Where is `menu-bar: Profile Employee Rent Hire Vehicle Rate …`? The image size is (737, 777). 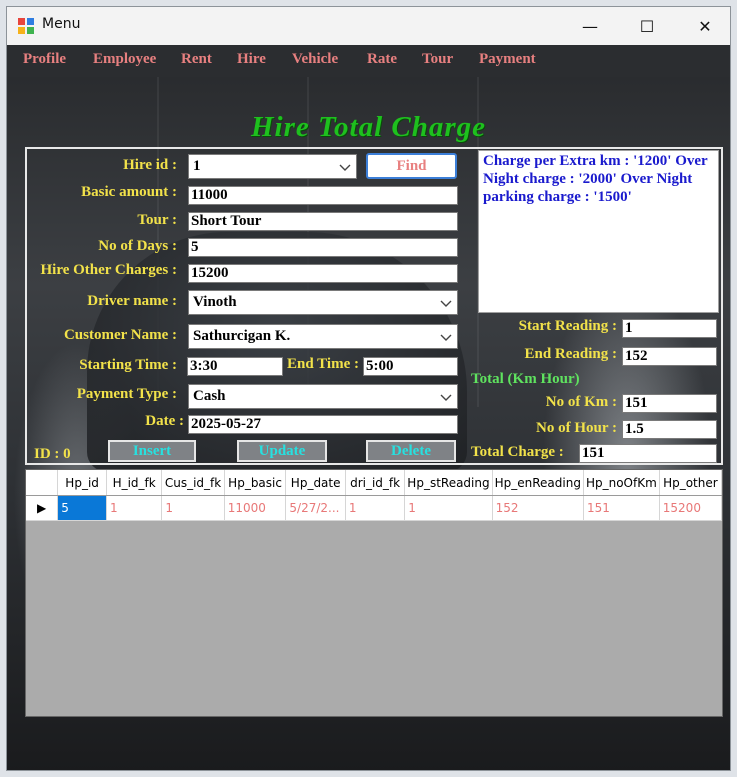 menu-bar: Profile Employee Rent Hire Vehicle Rate … is located at coordinates (368, 61).